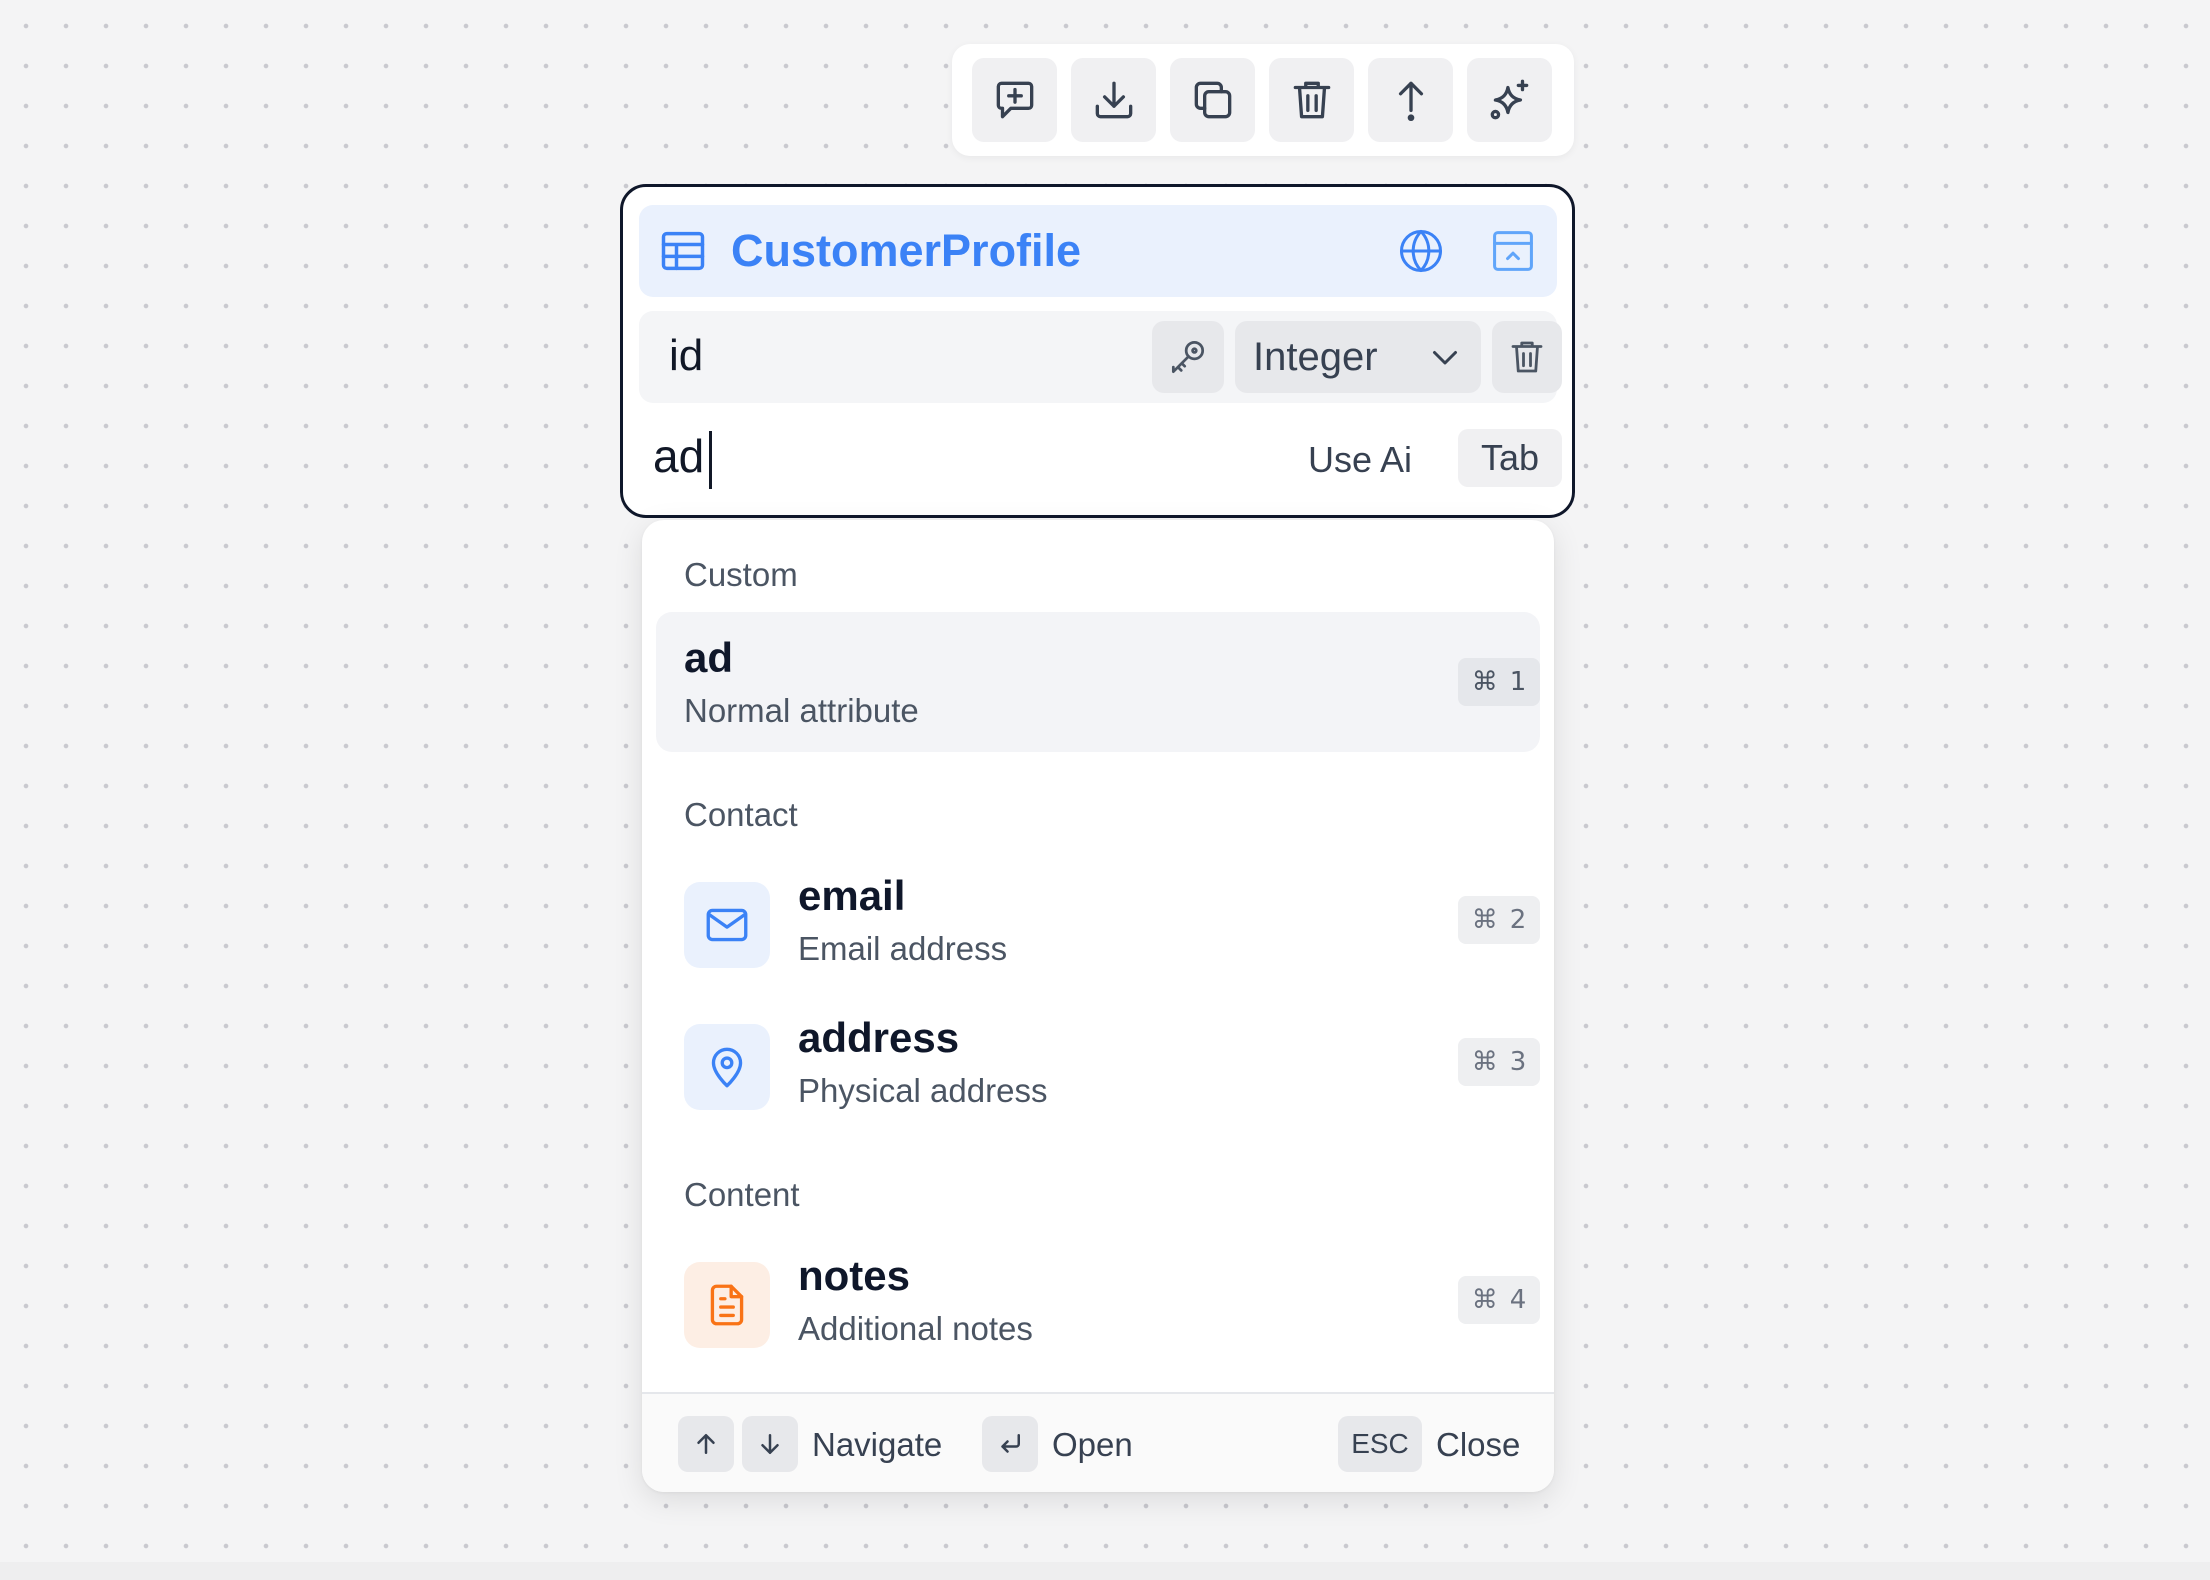 Image resolution: width=2210 pixels, height=1580 pixels. Describe the element at coordinates (1098, 1300) in the screenshot. I see `suggestion-item-notes: notes Additional notes ⌘ 4` at that location.